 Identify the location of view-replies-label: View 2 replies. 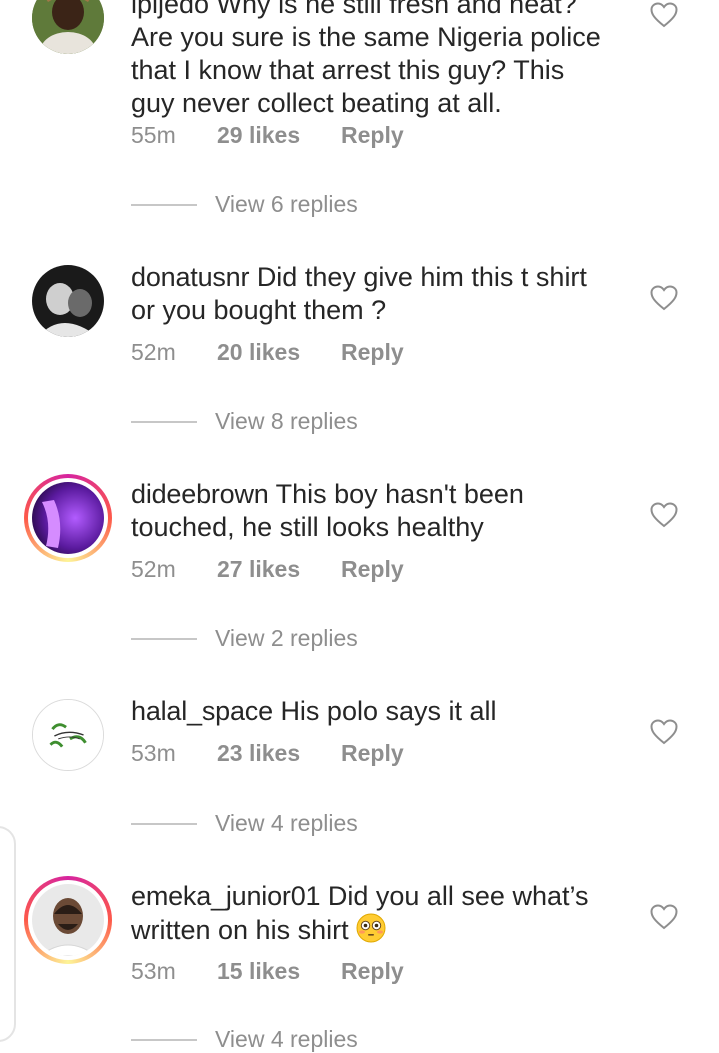
(286, 638).